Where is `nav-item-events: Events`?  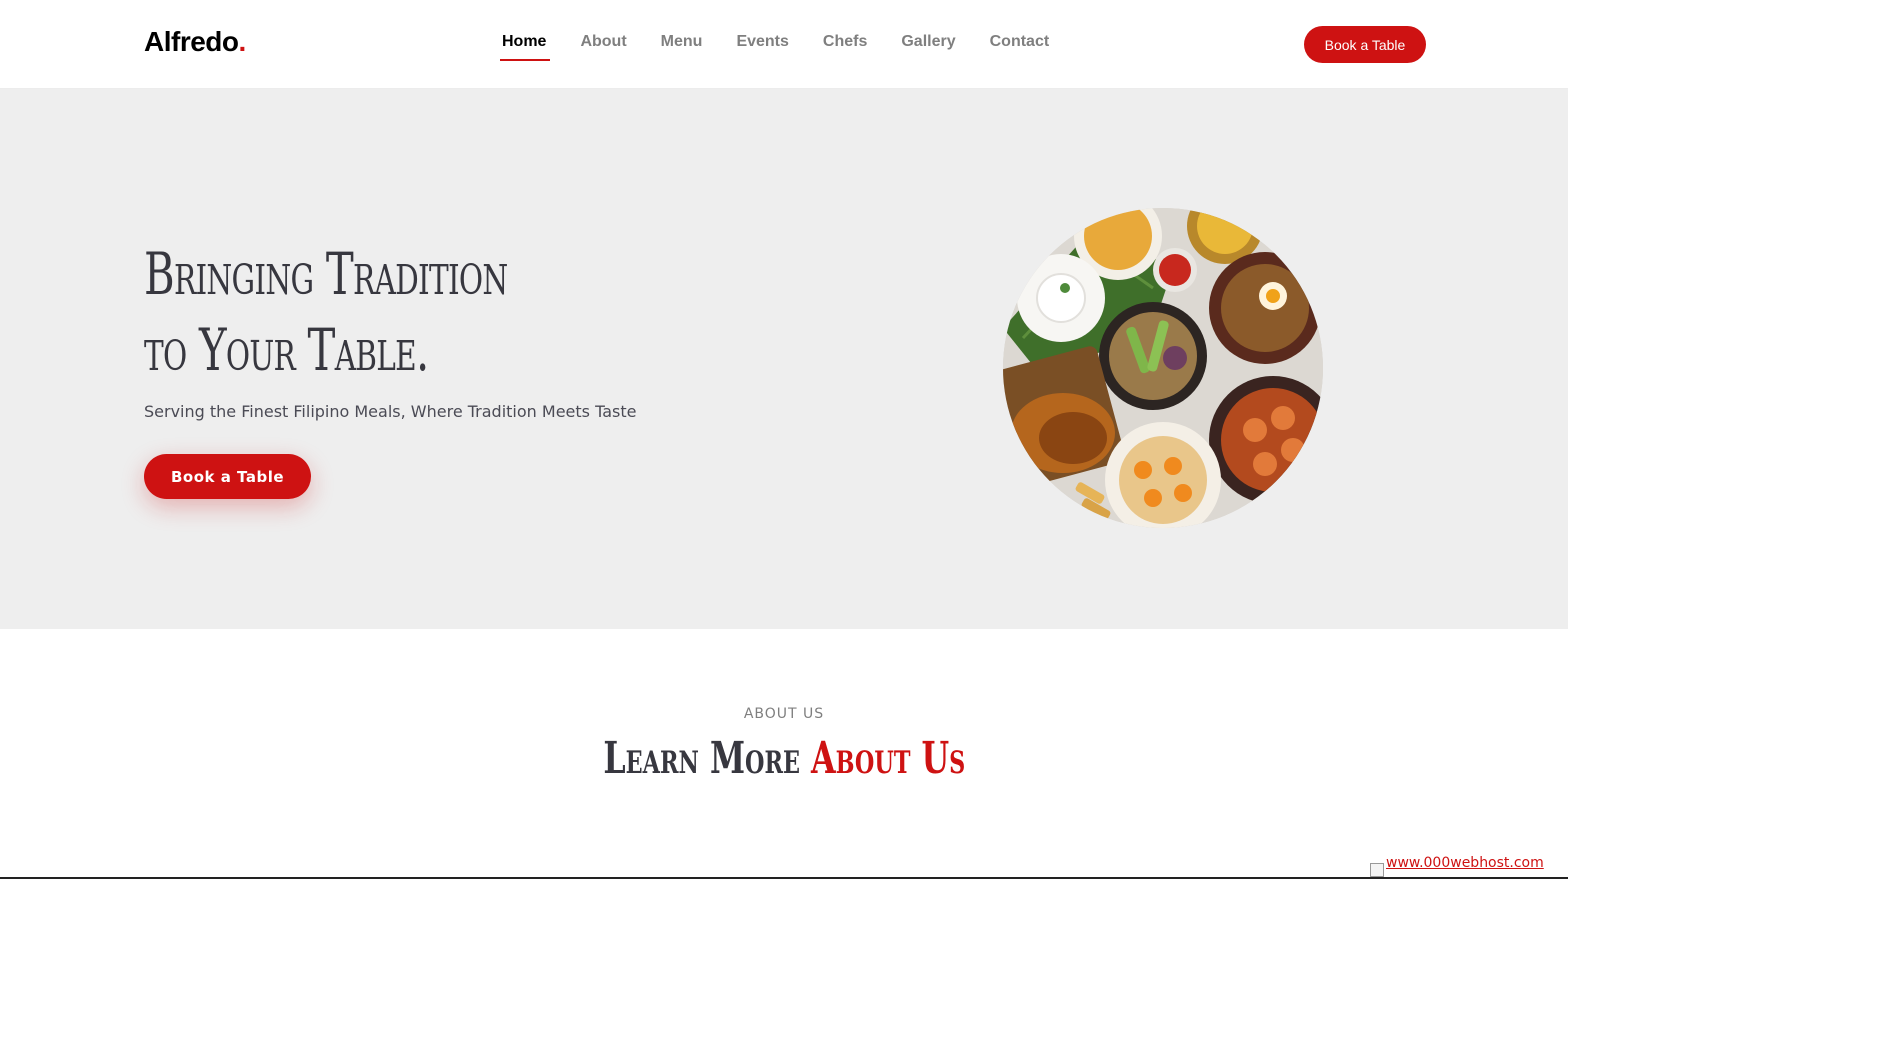 nav-item-events: Events is located at coordinates (762, 47).